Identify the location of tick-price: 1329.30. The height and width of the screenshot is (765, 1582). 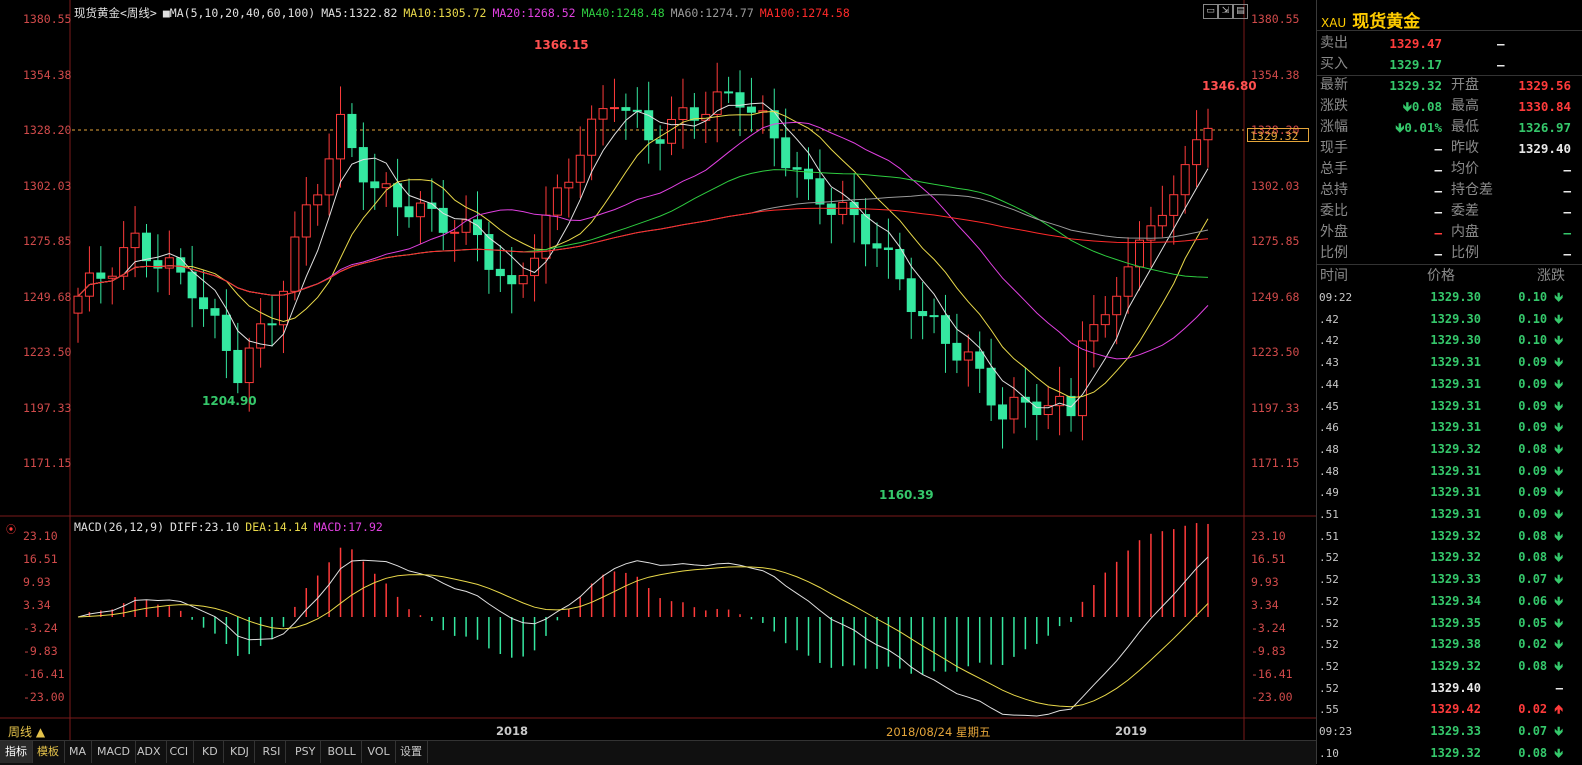
(1455, 340).